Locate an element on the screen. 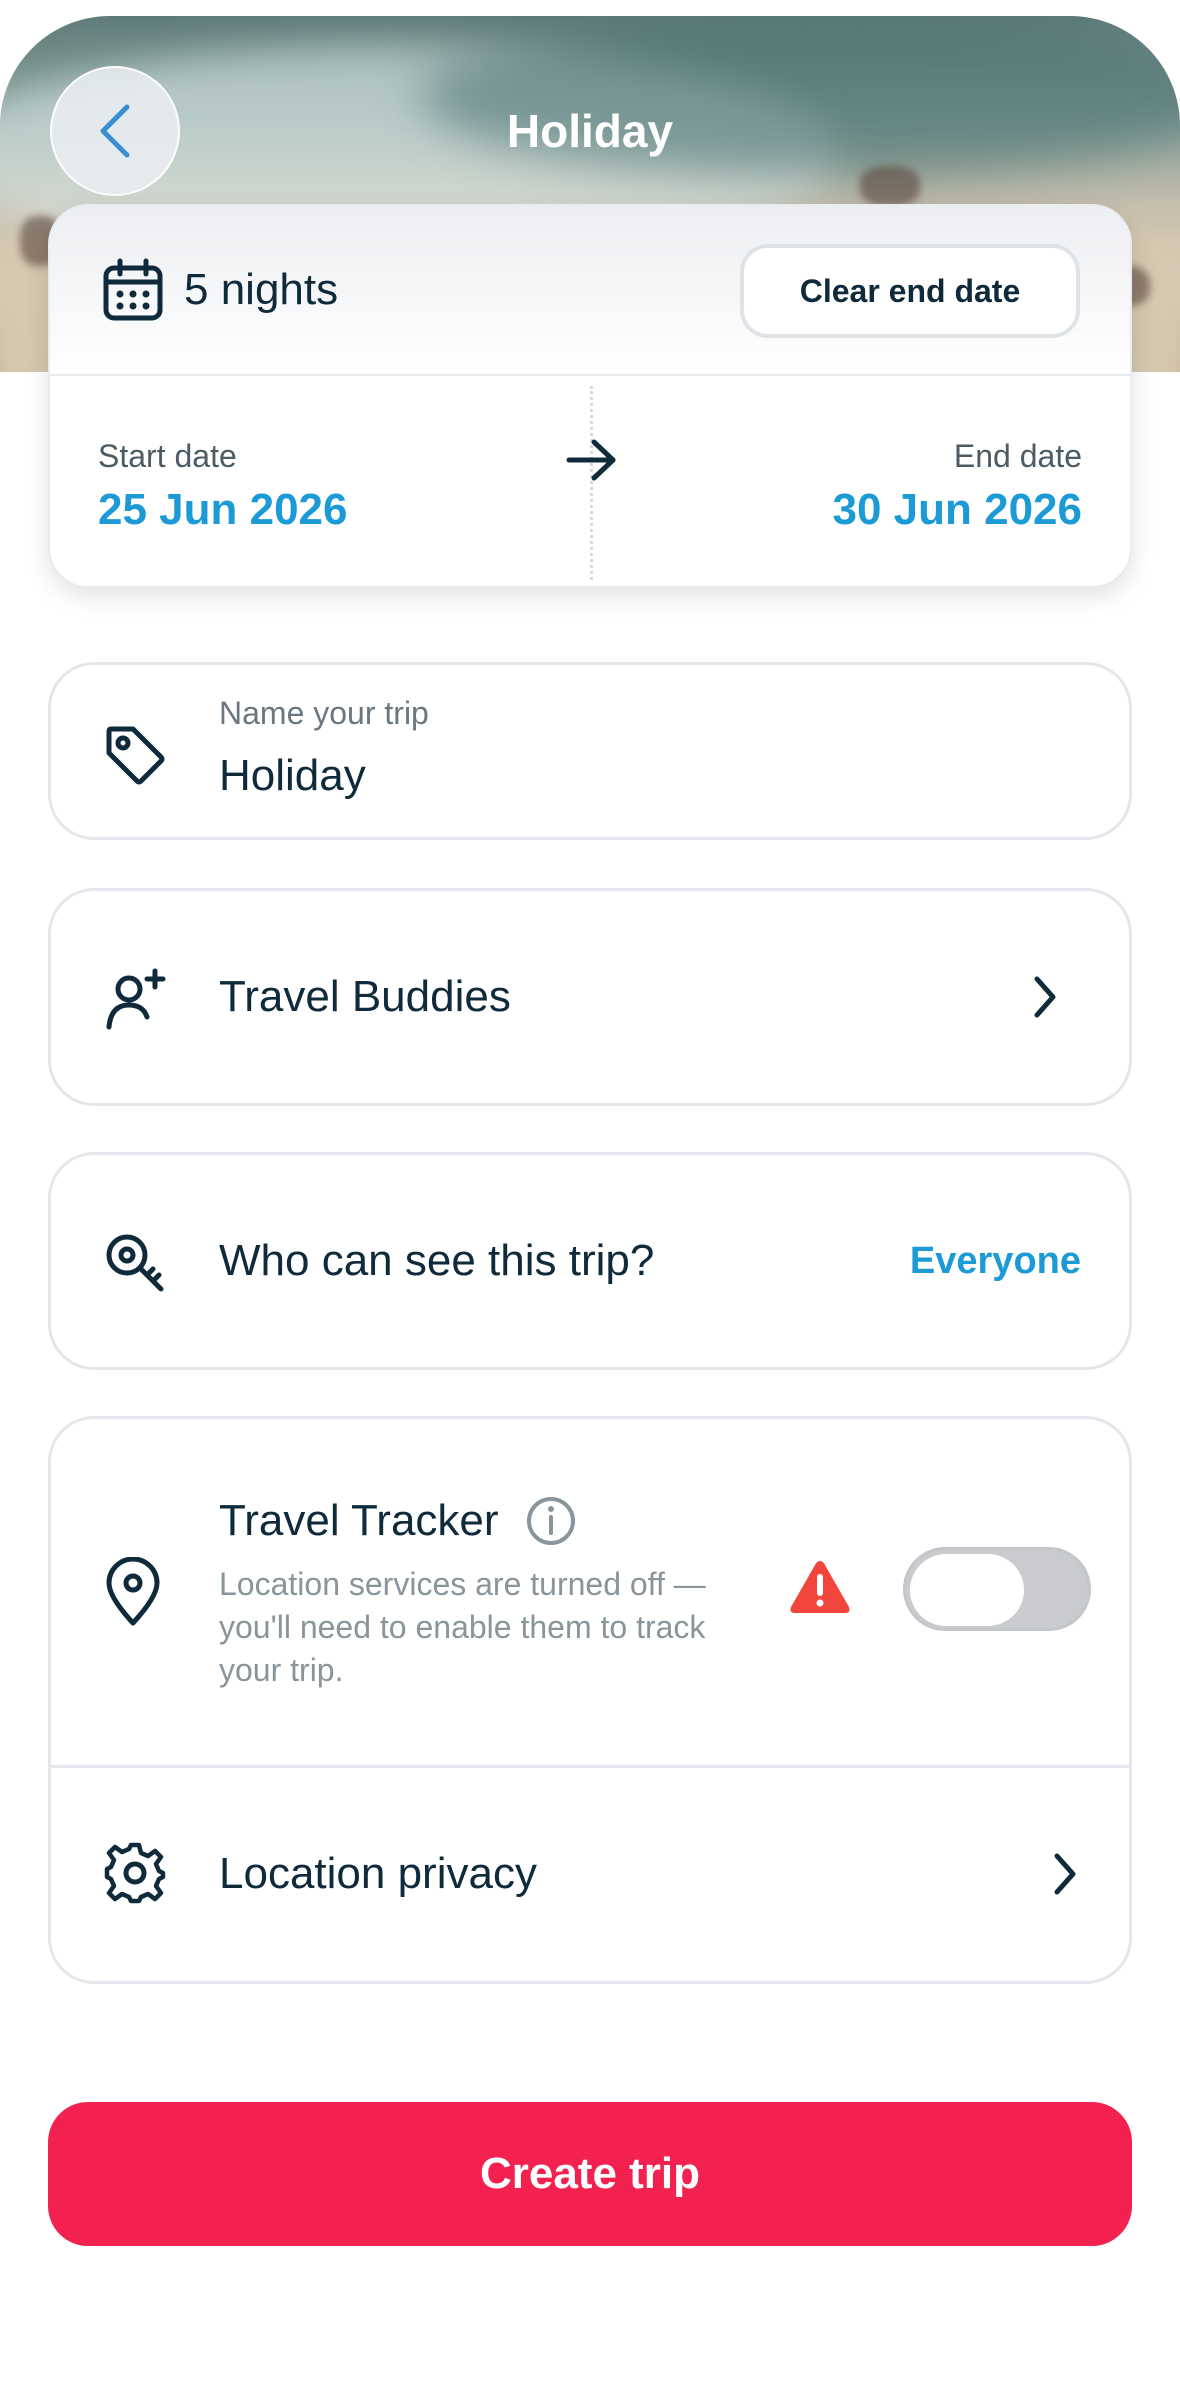 This screenshot has width=1180, height=2396. location-privacy-label: Location privacy is located at coordinates (378, 1873).